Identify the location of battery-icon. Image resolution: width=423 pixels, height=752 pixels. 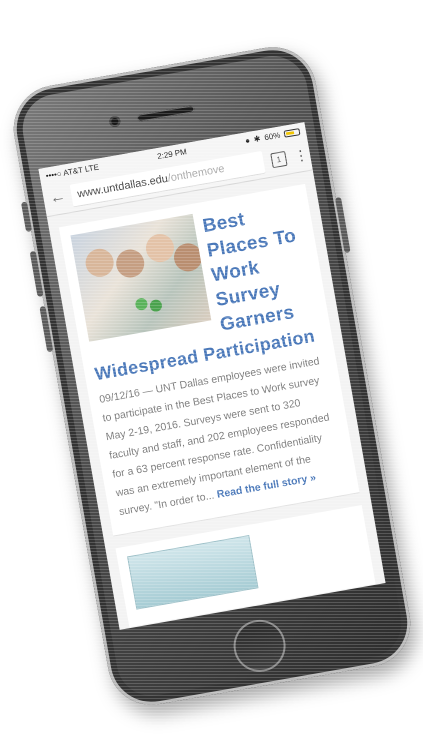
(291, 132).